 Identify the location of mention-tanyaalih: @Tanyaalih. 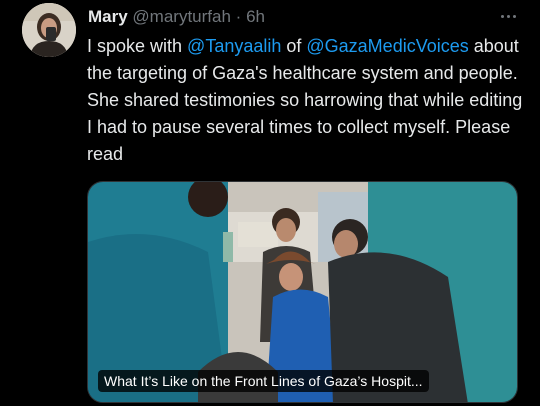
(234, 46).